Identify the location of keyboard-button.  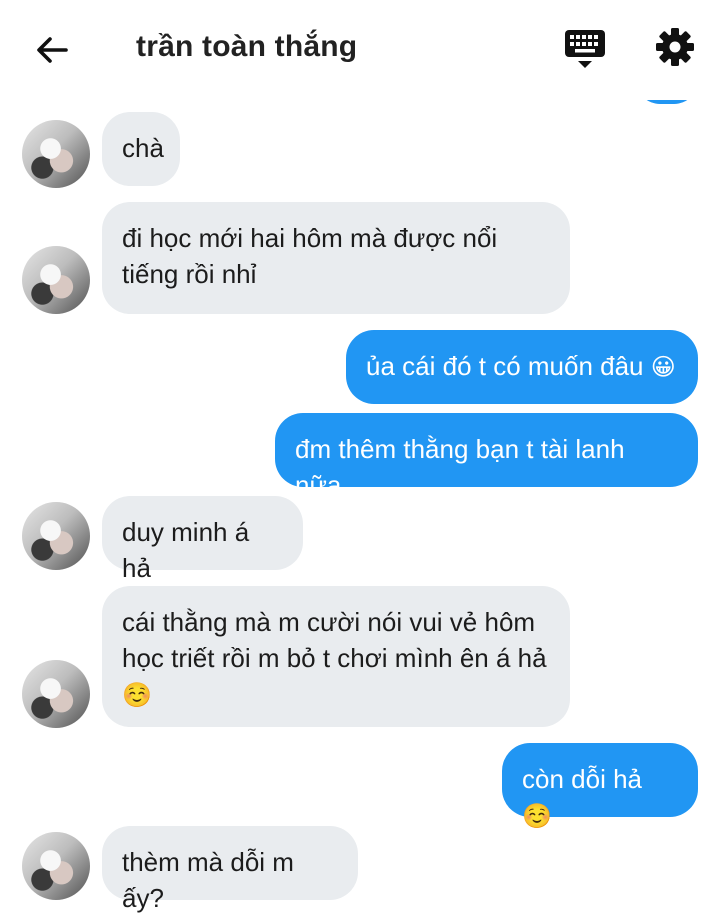
(585, 49).